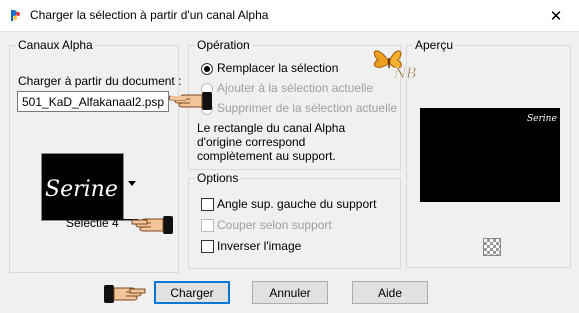 Image resolution: width=579 pixels, height=313 pixels. Describe the element at coordinates (131, 186) in the screenshot. I see `channel-dropdown-arrow` at that location.